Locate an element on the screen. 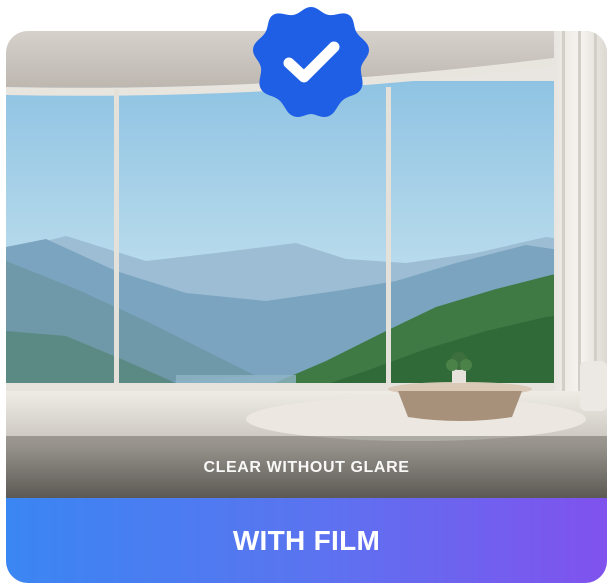  checkmark-badge-icon is located at coordinates (311, 62).